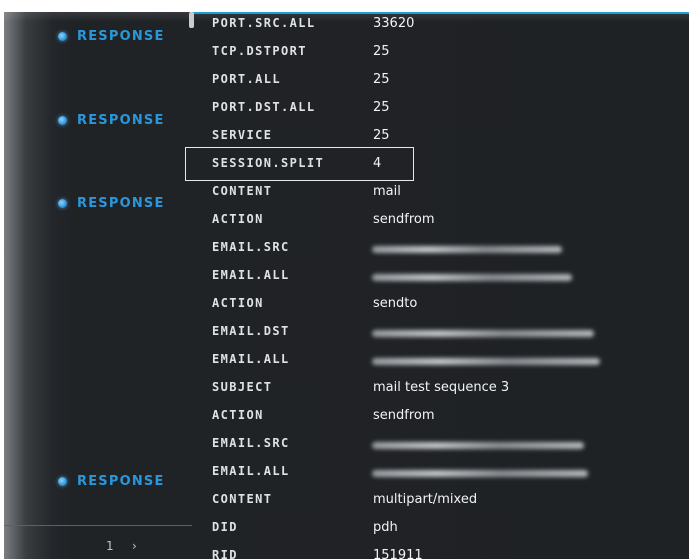 This screenshot has width=689, height=559. What do you see at coordinates (259, 51) in the screenshot?
I see `meta-key: TCP.DSTPORT` at bounding box center [259, 51].